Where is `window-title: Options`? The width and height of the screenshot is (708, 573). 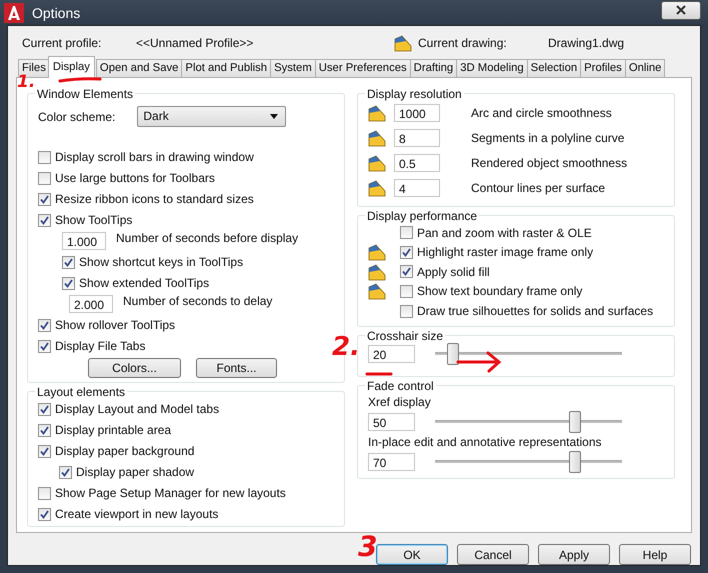 window-title: Options is located at coordinates (56, 12).